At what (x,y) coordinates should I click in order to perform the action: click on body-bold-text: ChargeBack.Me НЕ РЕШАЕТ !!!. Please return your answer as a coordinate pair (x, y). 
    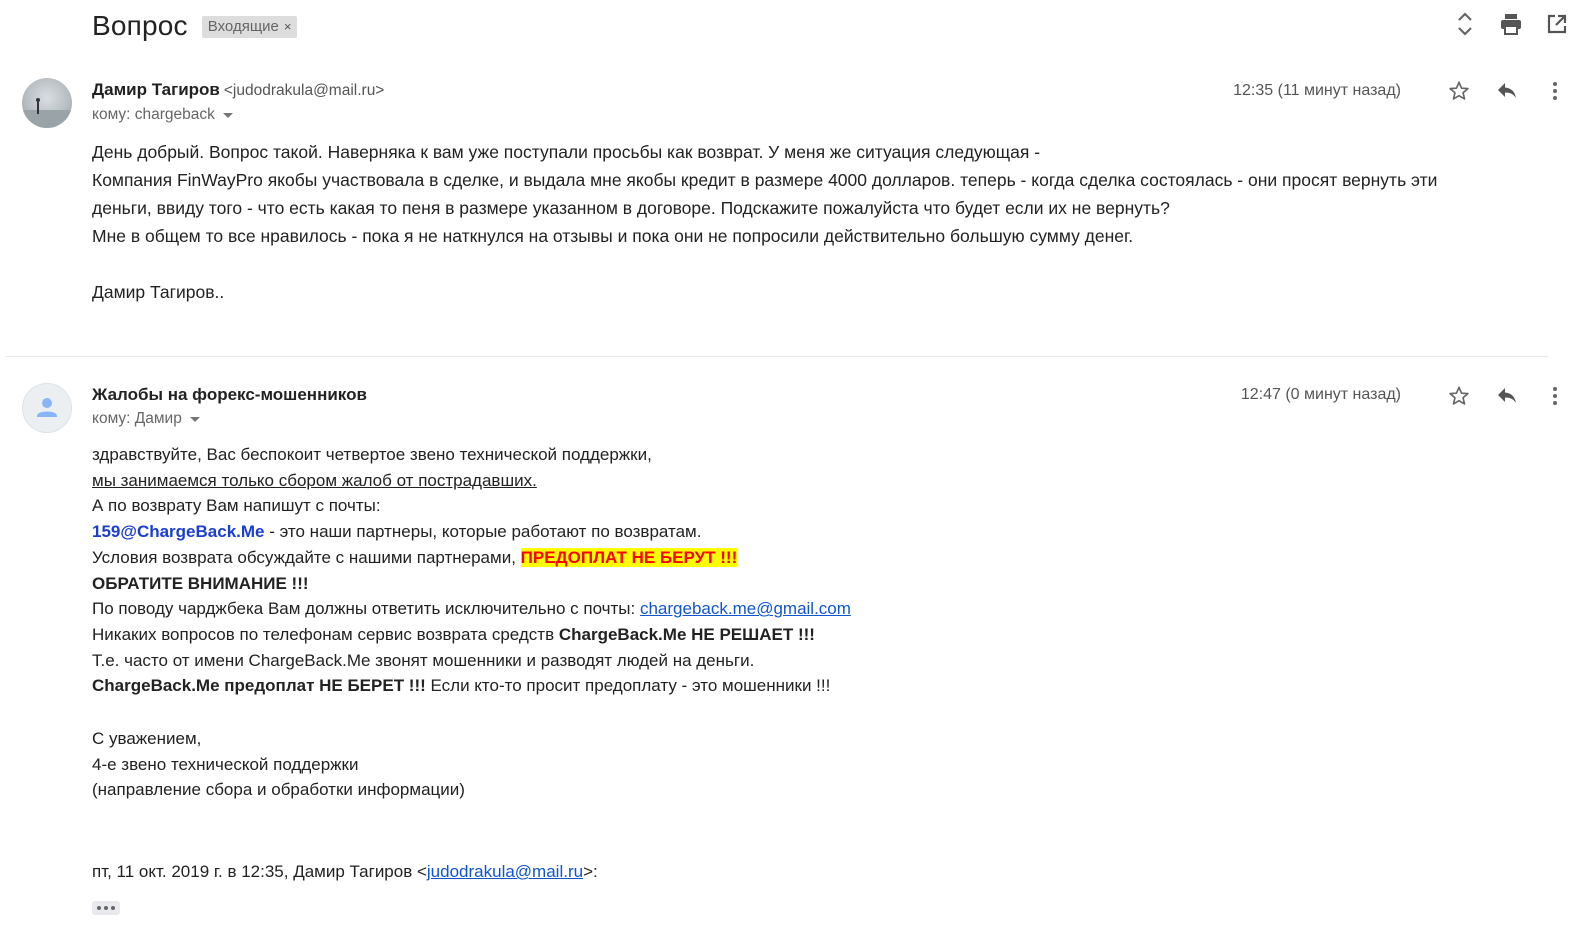
    Looking at the image, I should click on (686, 634).